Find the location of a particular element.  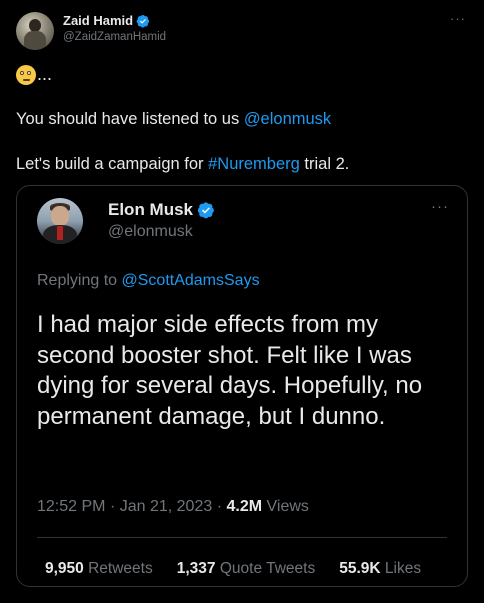

avatar-body-shape is located at coordinates (35, 40).